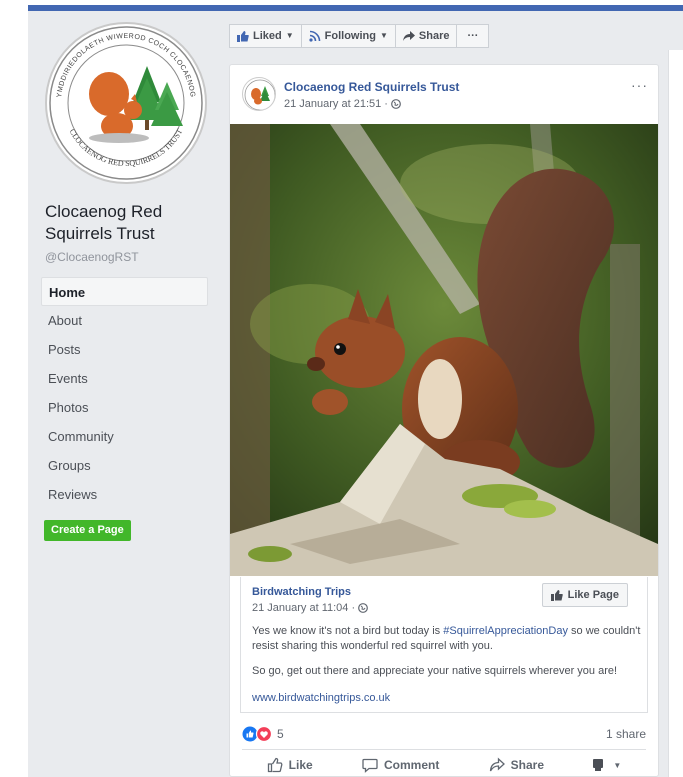  I want to click on nav-item-home: Home, so click(124, 291).